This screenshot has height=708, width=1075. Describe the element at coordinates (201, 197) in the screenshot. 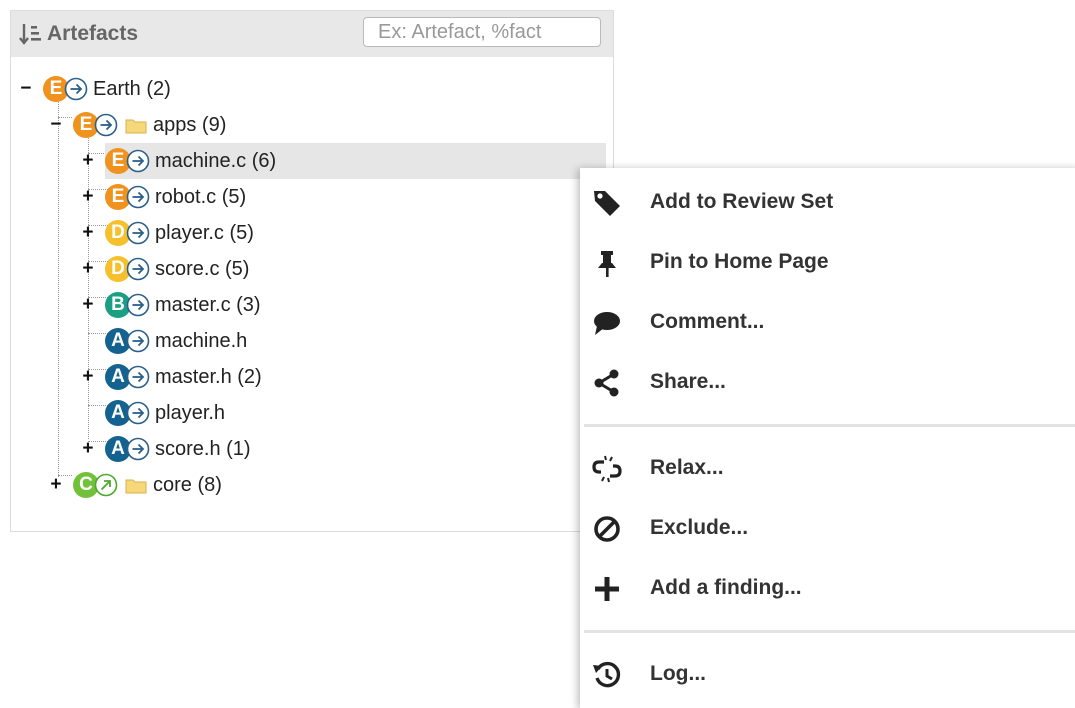

I see `tree-item-label: robot.c (5)` at that location.